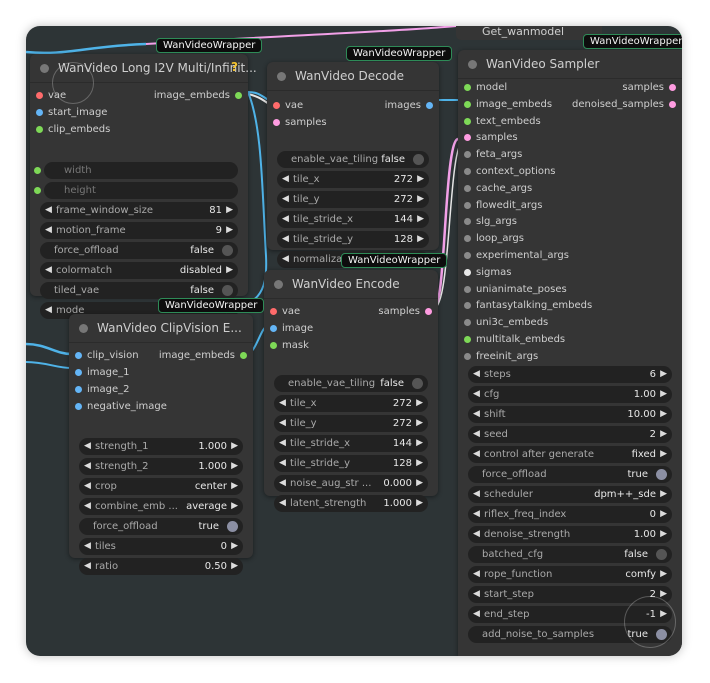 This screenshot has height=683, width=710. I want to click on widget-tile-stride-y: ◀ ▶ tile_stride_y 128, so click(353, 239).